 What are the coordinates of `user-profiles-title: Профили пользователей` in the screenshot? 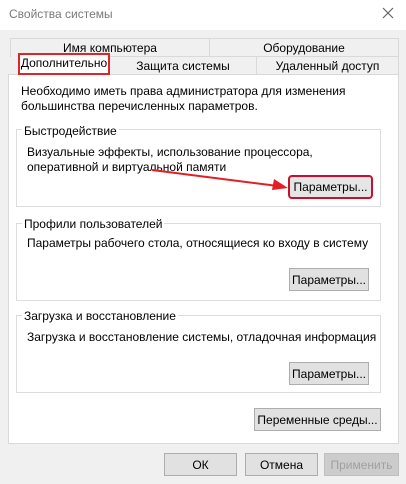 It's located at (93, 224).